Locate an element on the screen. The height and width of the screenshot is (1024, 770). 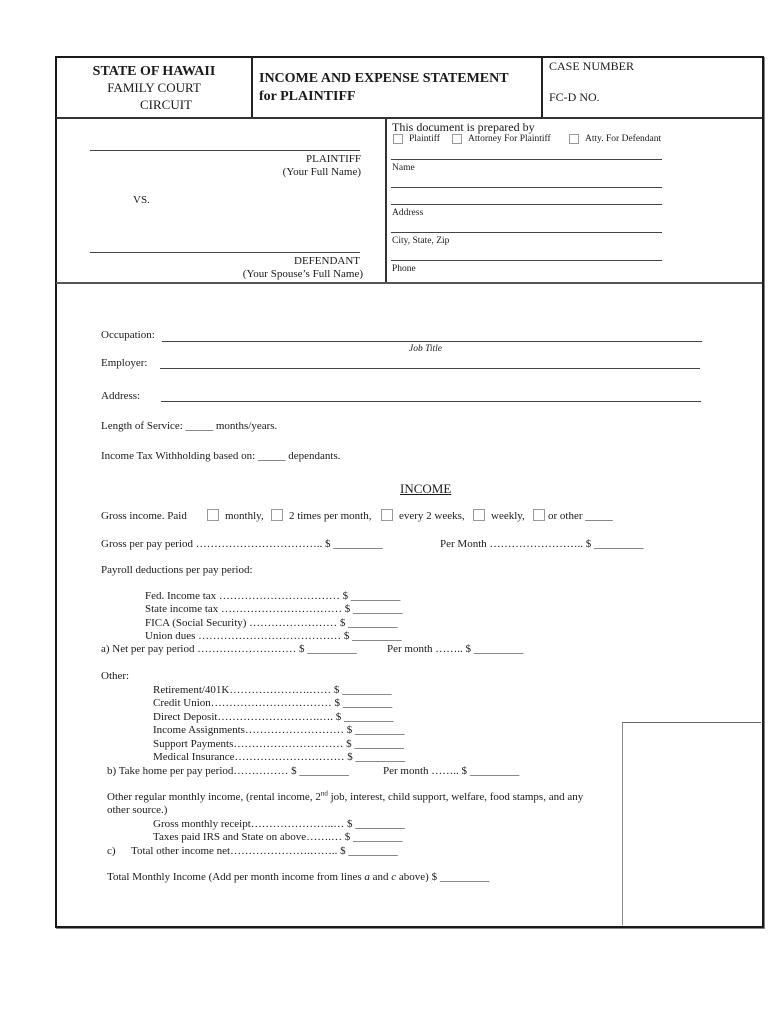
parties-divider is located at coordinates (386, 200).